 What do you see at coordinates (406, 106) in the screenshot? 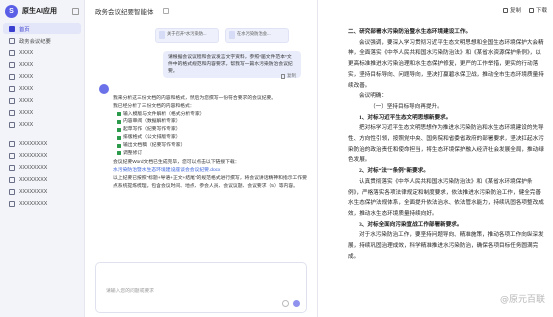
I see `doc-subheading: （一）坚持目标导向再提升。` at bounding box center [406, 106].